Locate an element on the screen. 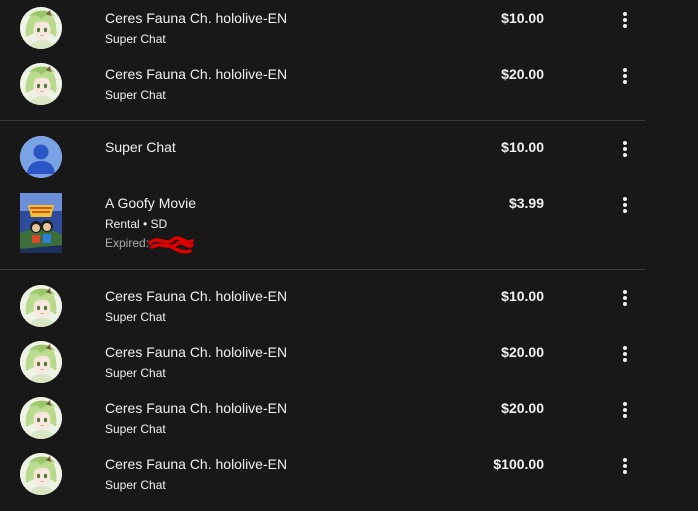  item-title: Super Chat is located at coordinates (140, 147).